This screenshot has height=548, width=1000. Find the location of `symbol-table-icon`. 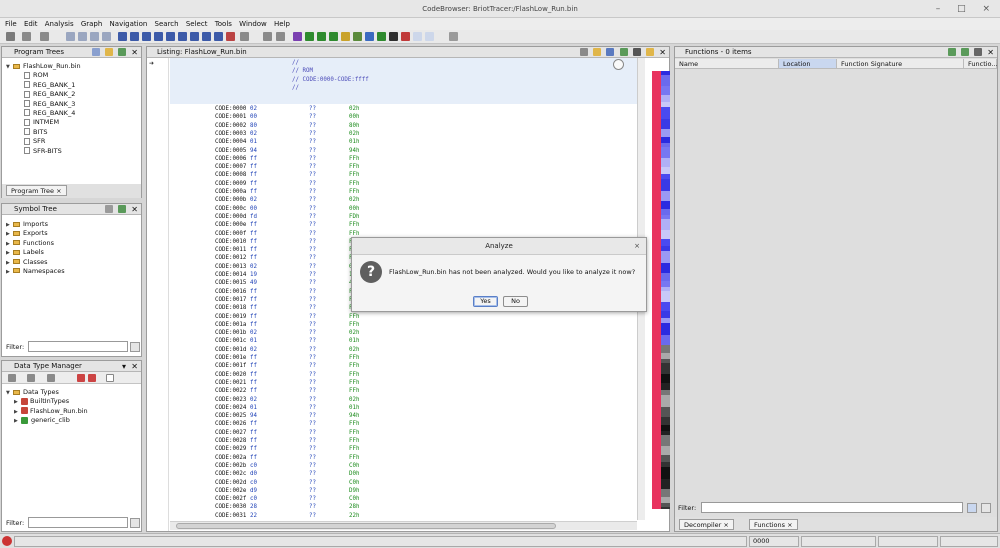

symbol-table-icon is located at coordinates (108, 209).